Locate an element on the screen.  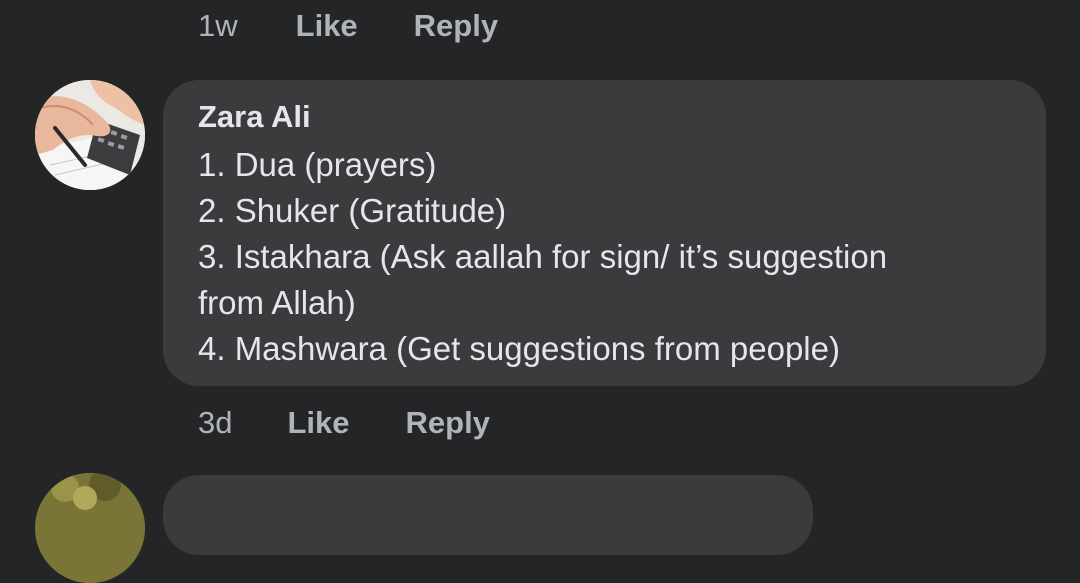
next-comment-avatar is located at coordinates (90, 528).